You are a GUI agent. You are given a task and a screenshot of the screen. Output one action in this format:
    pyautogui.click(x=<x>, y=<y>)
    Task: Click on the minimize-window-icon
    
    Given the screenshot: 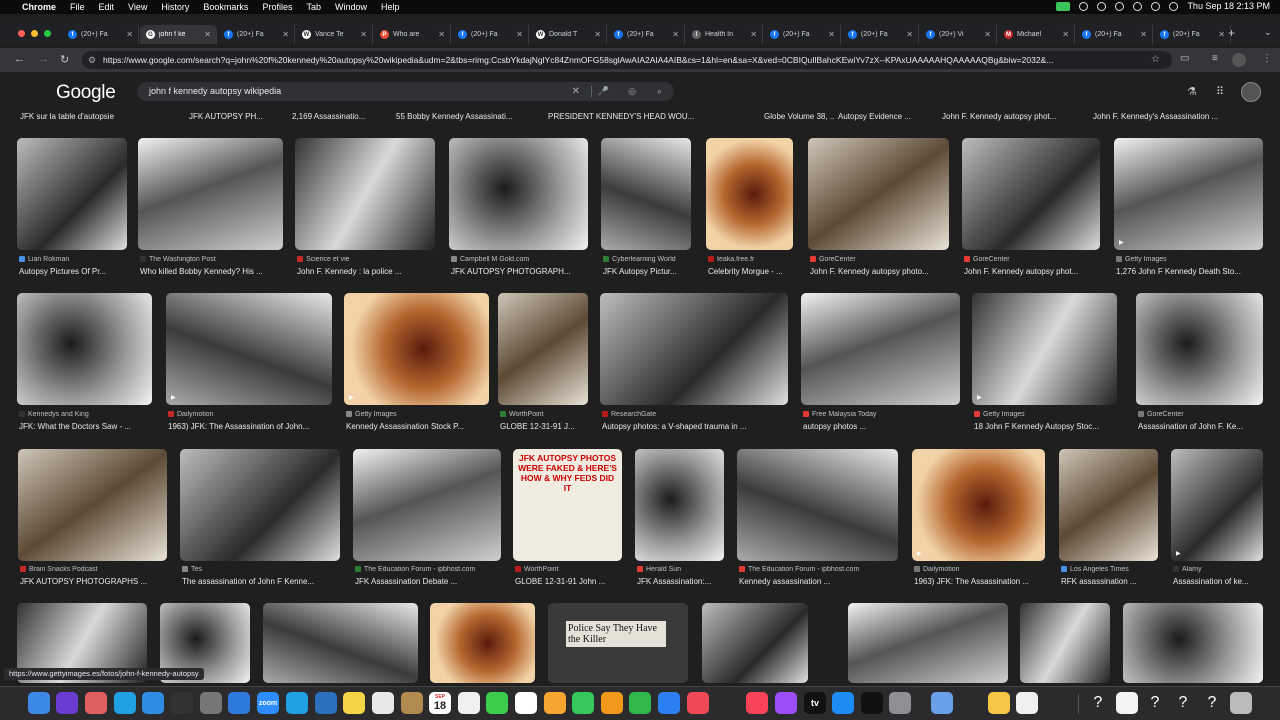 What is the action you would take?
    pyautogui.click(x=34, y=33)
    